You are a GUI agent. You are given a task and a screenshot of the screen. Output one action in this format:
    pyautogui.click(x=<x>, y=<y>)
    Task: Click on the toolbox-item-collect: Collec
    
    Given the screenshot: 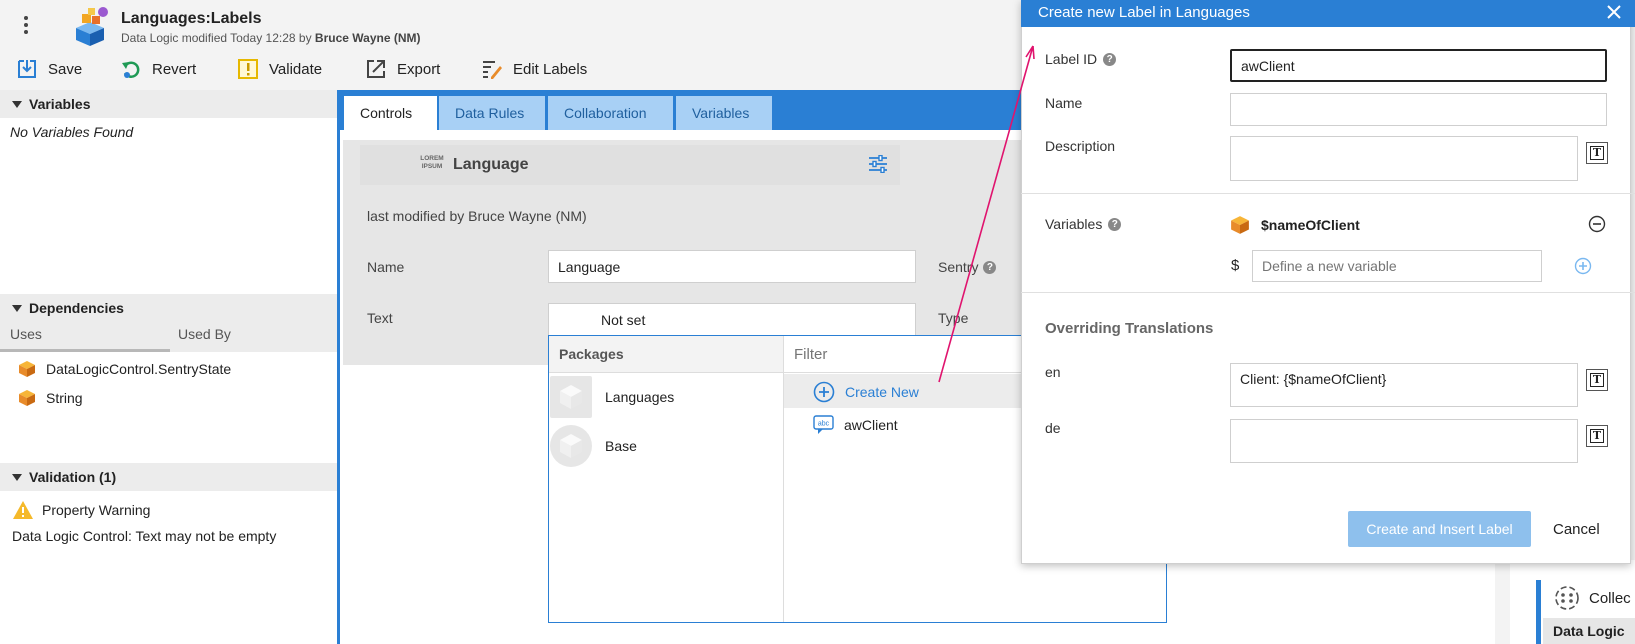 What is the action you would take?
    pyautogui.click(x=1592, y=598)
    